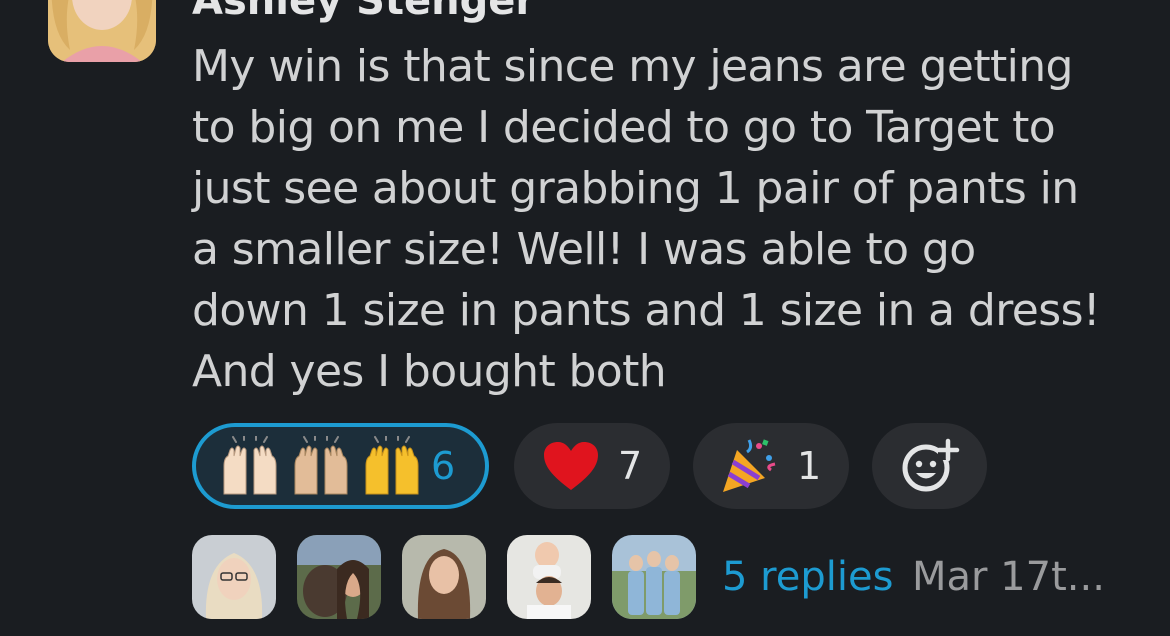  I want to click on add-reaction-button, so click(929, 466).